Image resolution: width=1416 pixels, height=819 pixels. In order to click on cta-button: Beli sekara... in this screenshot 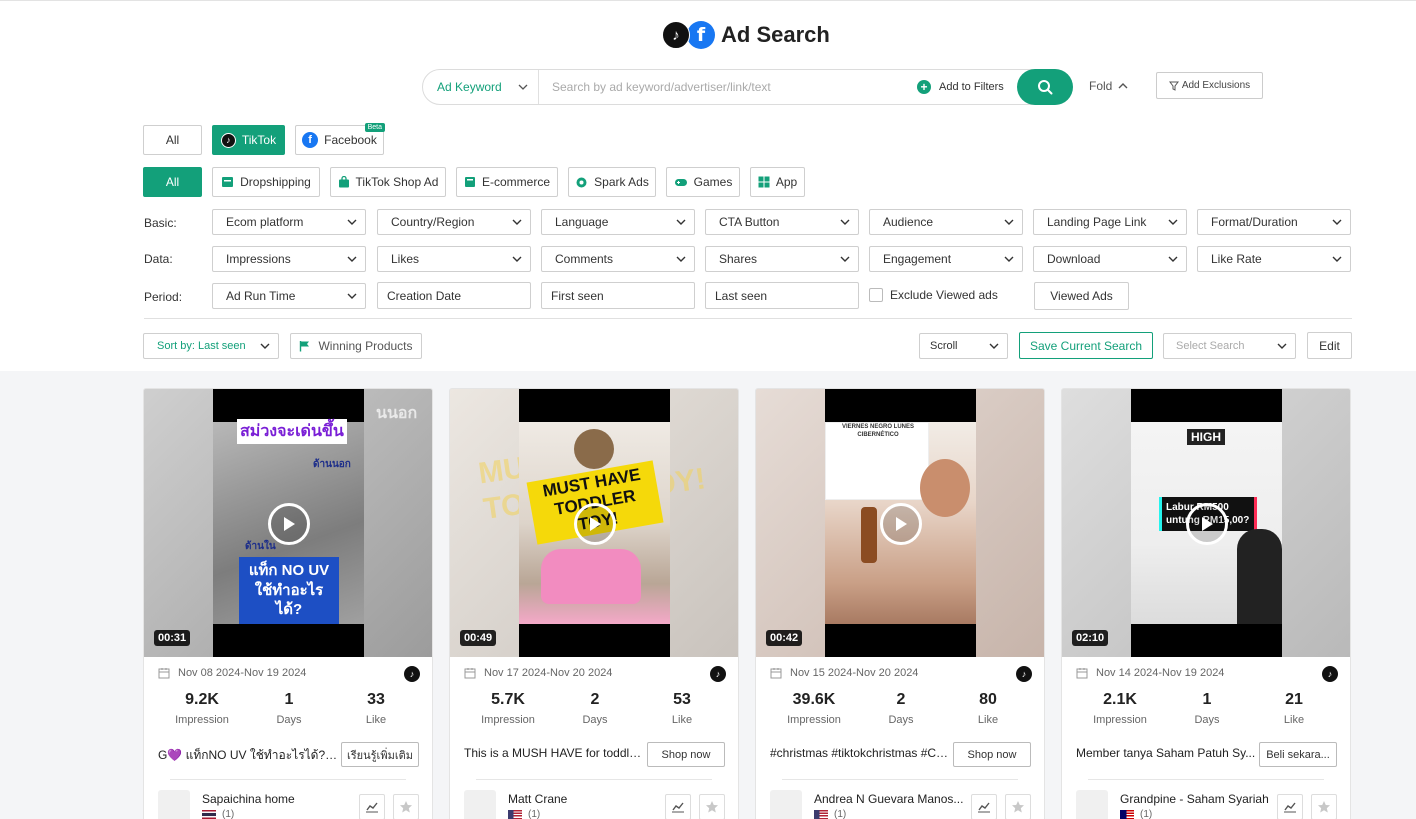, I will do `click(1298, 754)`.